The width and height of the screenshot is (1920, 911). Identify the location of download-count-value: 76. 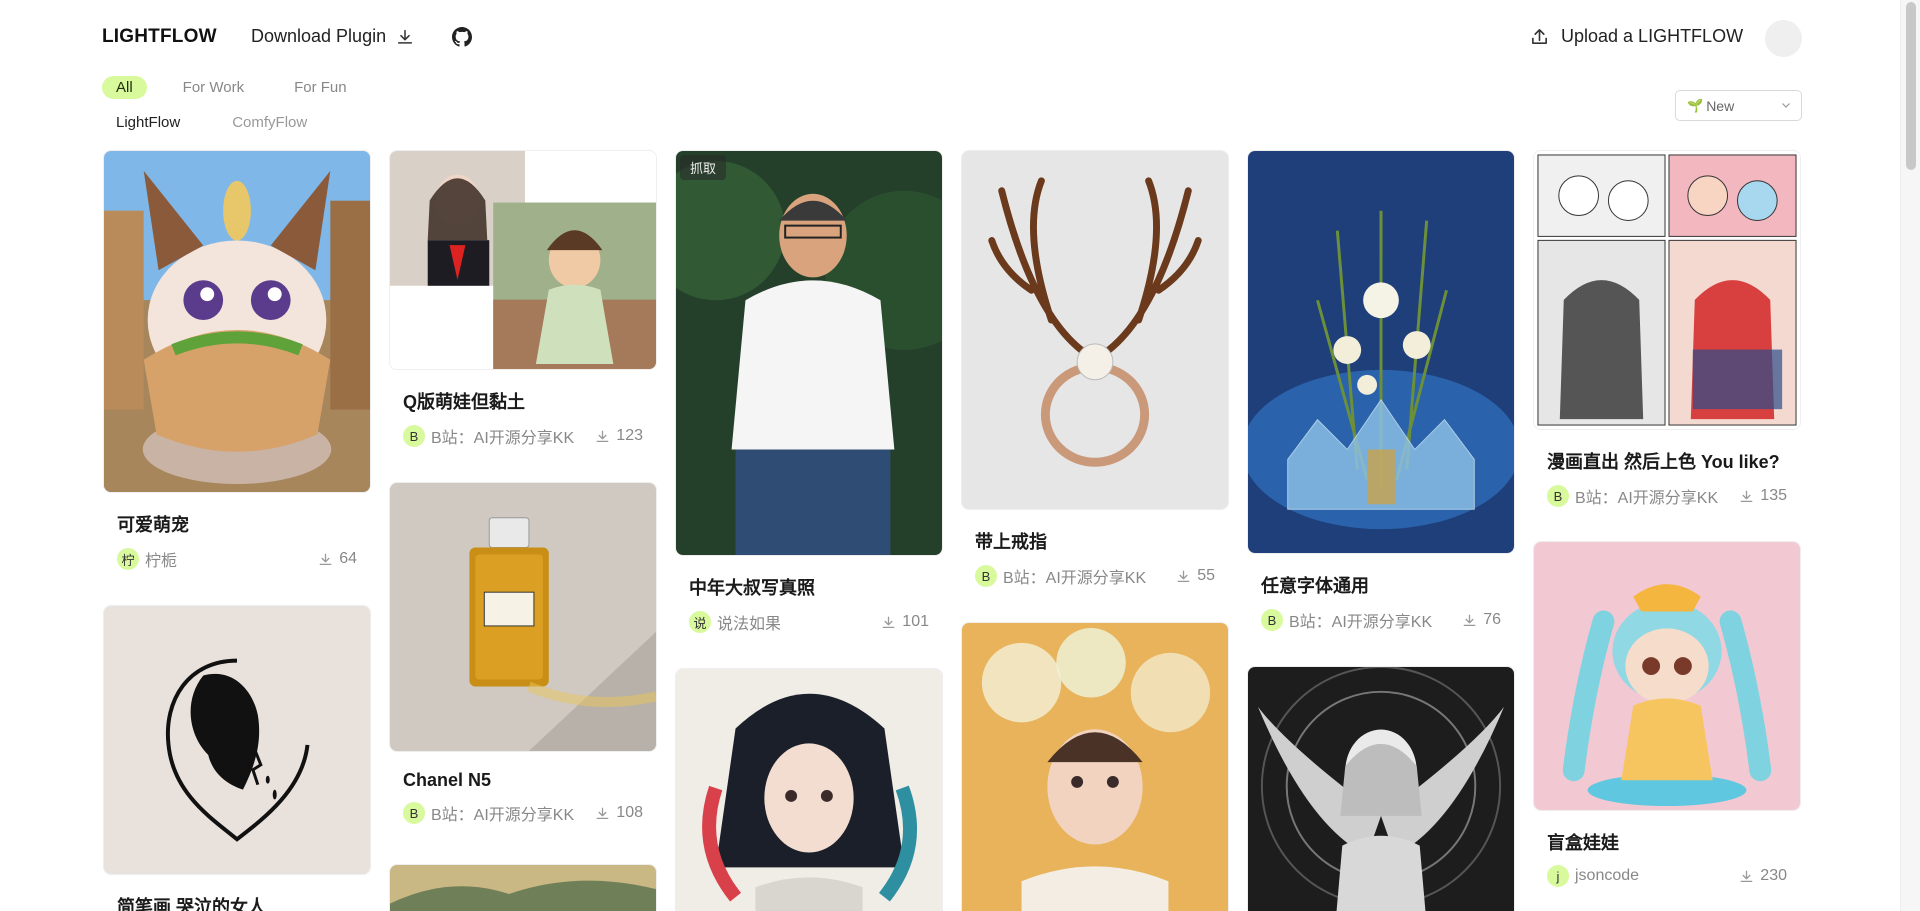
(1492, 619).